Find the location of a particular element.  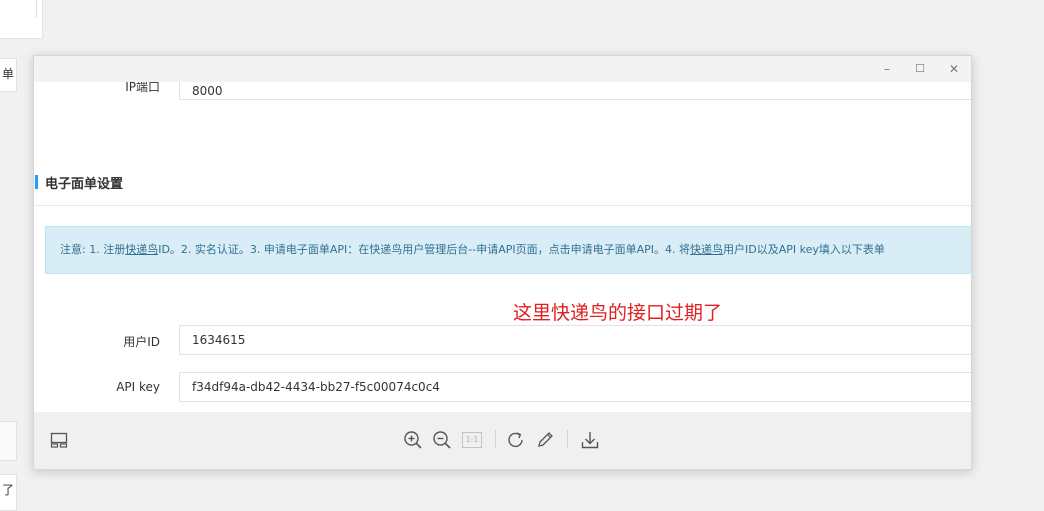

background-fragment-middle is located at coordinates (8, 441).